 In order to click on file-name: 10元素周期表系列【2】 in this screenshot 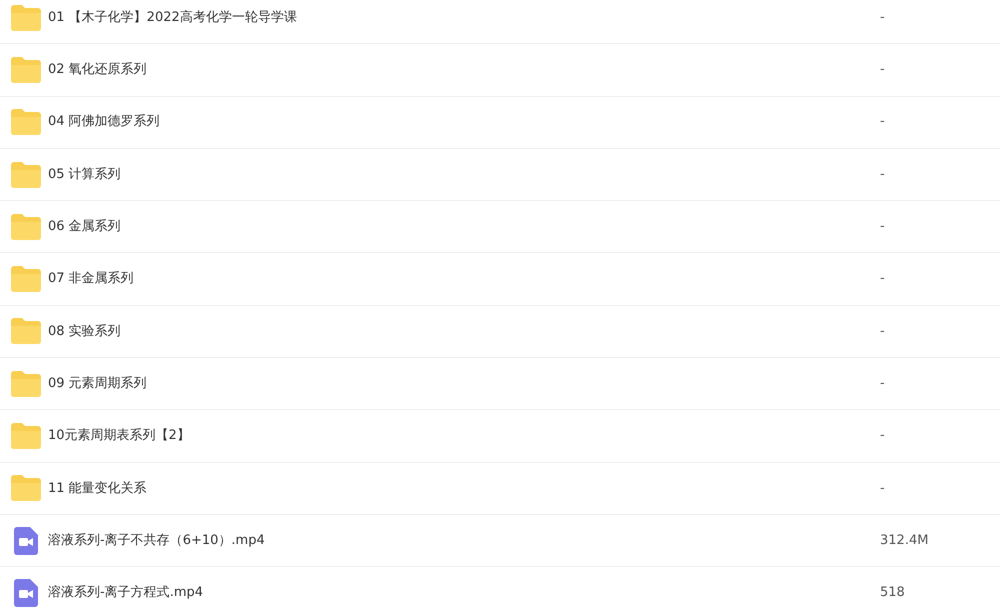, I will do `click(464, 436)`.